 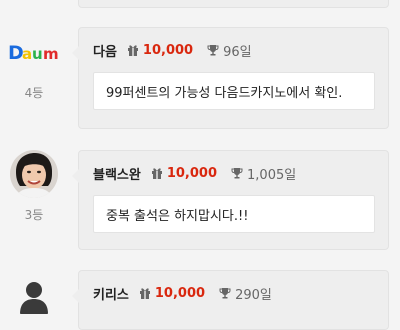 What do you see at coordinates (34, 93) in the screenshot?
I see `rank-label: 4등` at bounding box center [34, 93].